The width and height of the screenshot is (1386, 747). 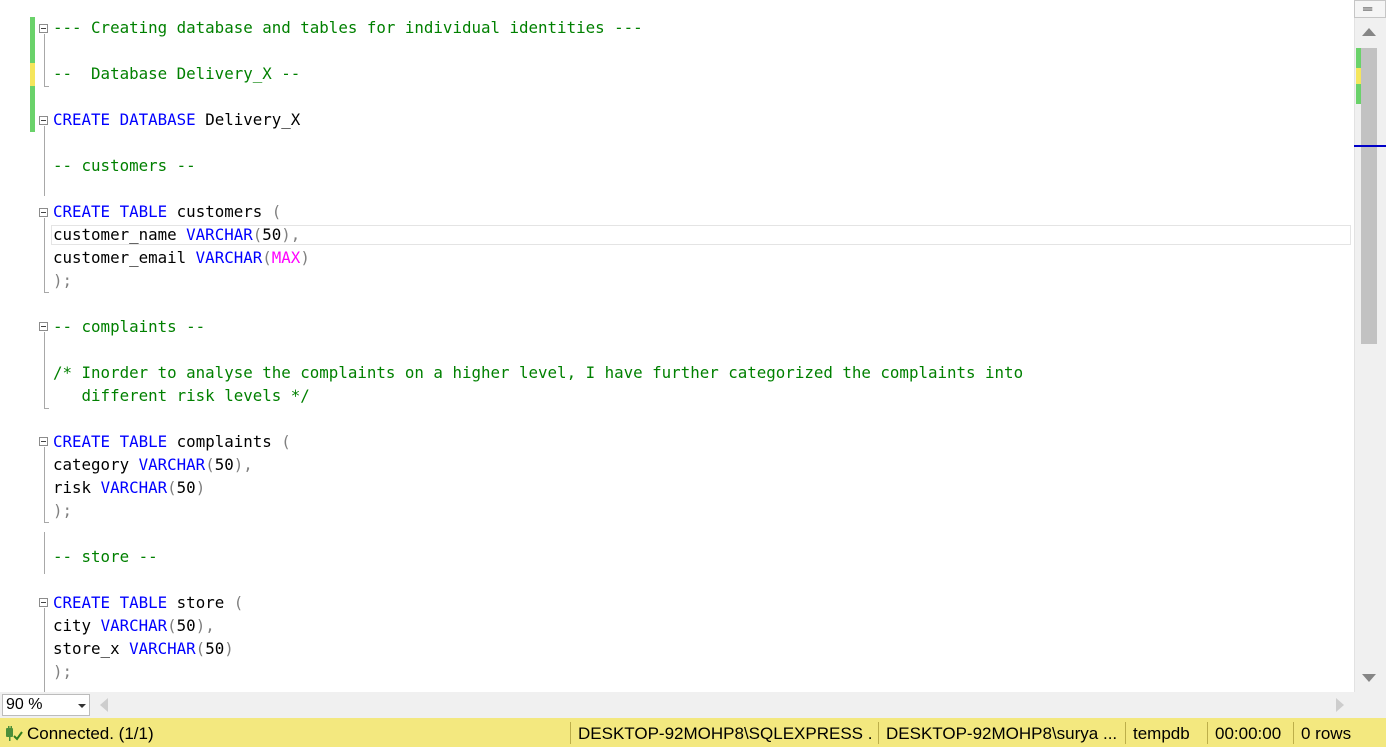 I want to click on horizontal-scrollbar, so click(x=693, y=705).